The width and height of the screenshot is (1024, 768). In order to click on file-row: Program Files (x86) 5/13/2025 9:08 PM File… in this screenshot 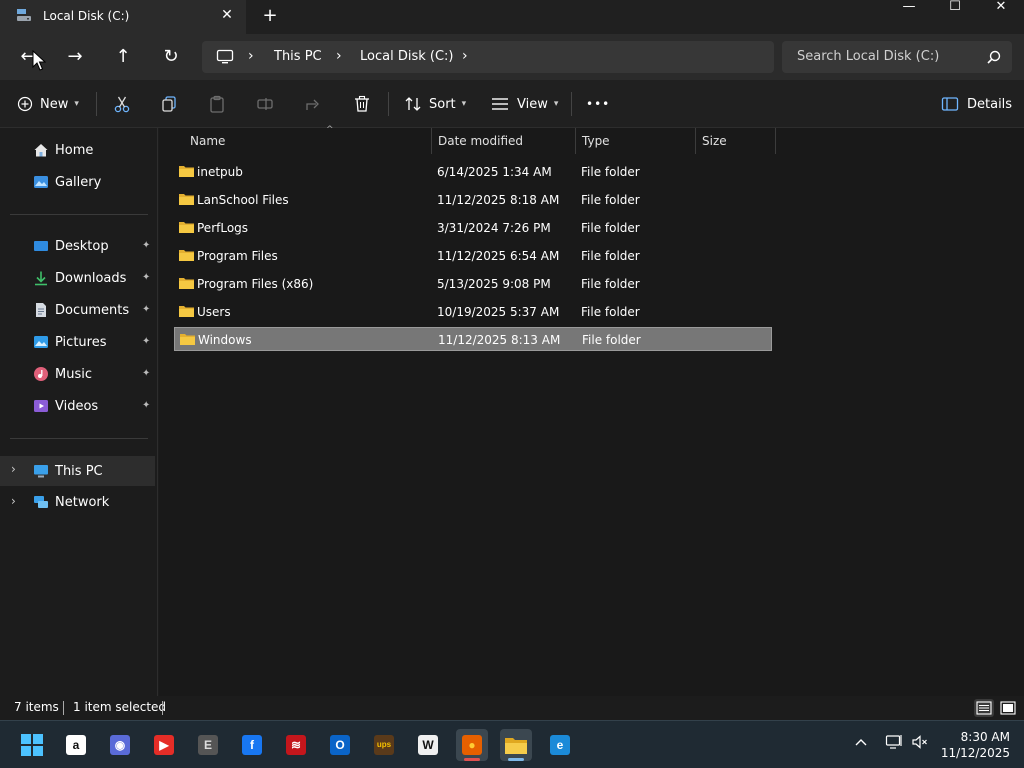, I will do `click(473, 284)`.